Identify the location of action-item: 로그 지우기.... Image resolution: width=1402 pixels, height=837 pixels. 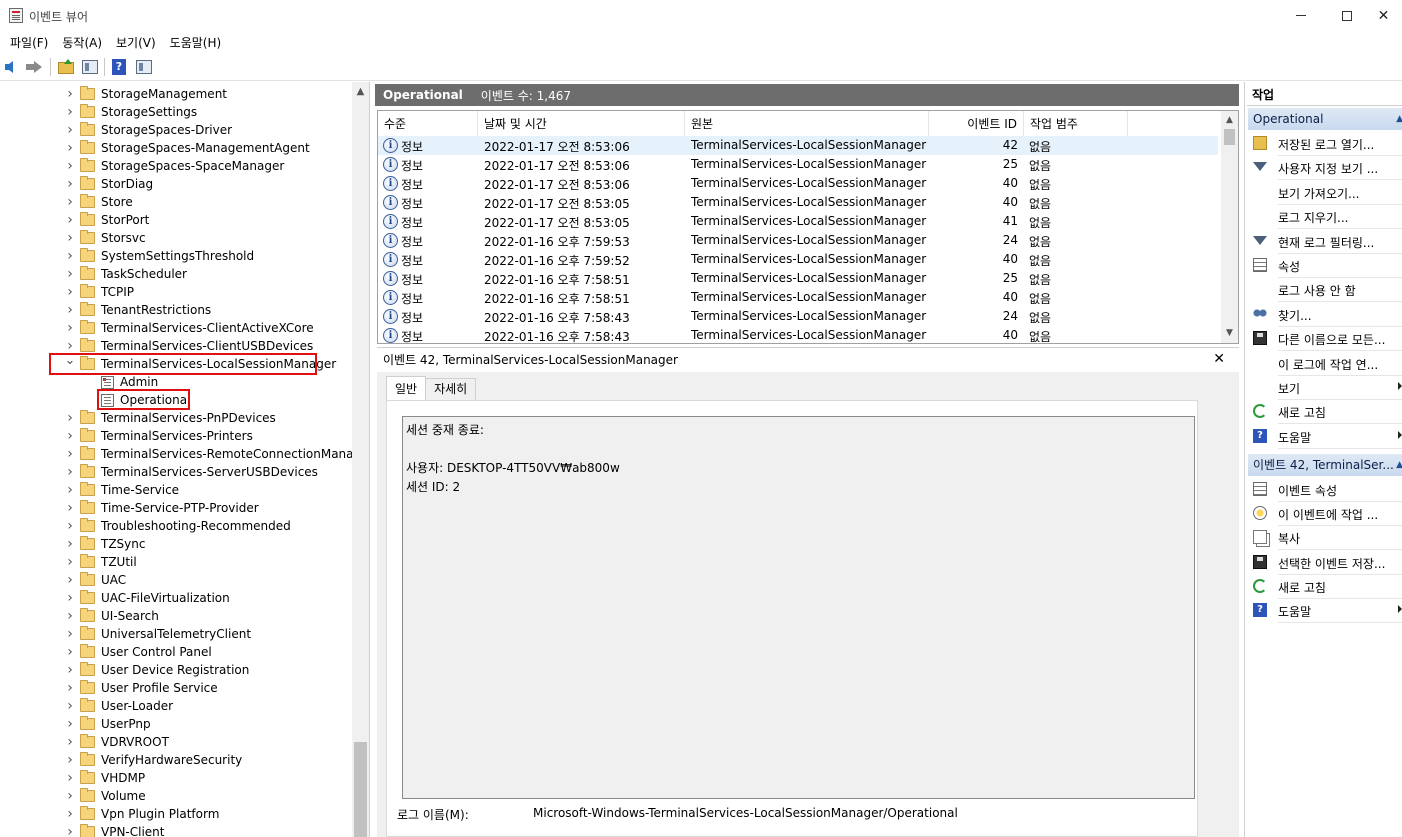
(1325, 216).